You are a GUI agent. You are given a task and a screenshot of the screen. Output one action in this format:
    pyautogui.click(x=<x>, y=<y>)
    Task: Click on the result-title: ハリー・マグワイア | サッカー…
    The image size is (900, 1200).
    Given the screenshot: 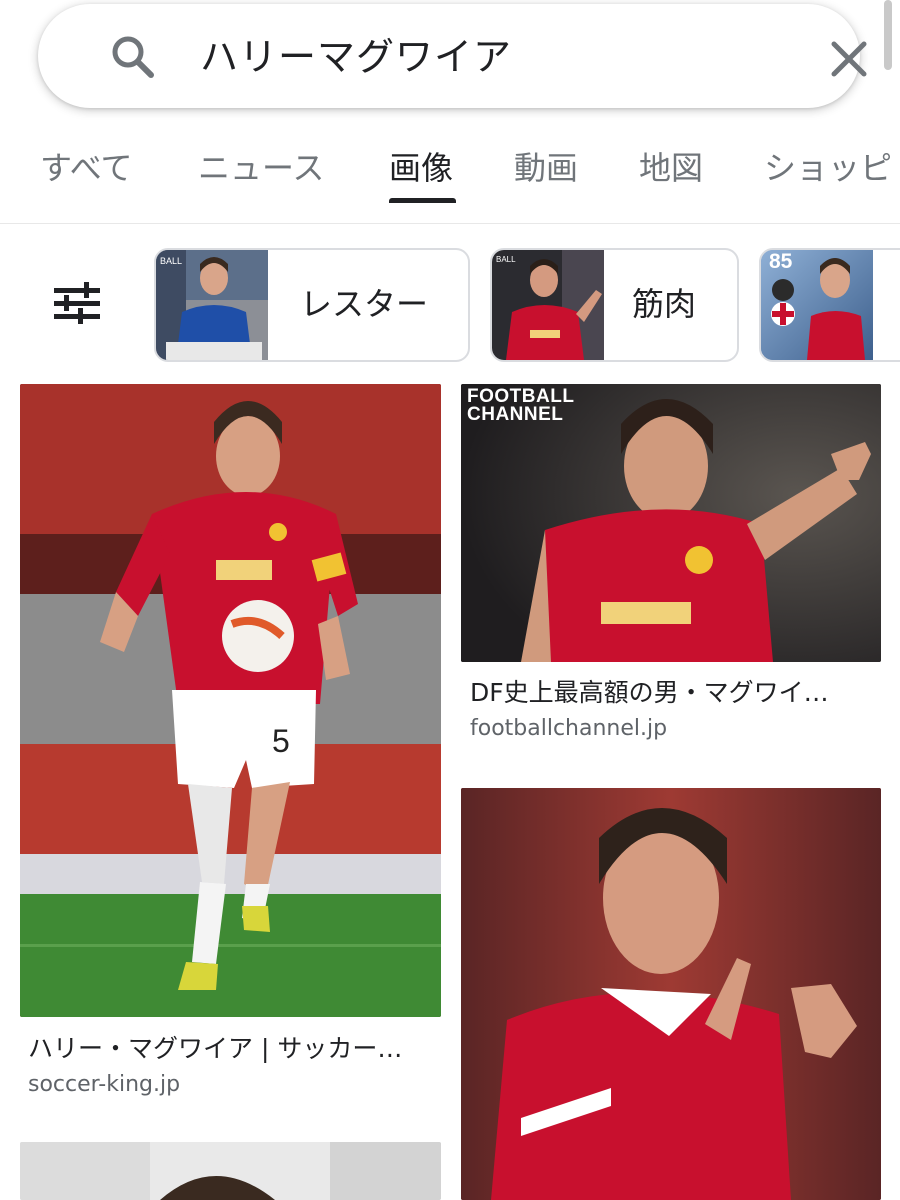 What is the action you would take?
    pyautogui.click(x=215, y=1049)
    